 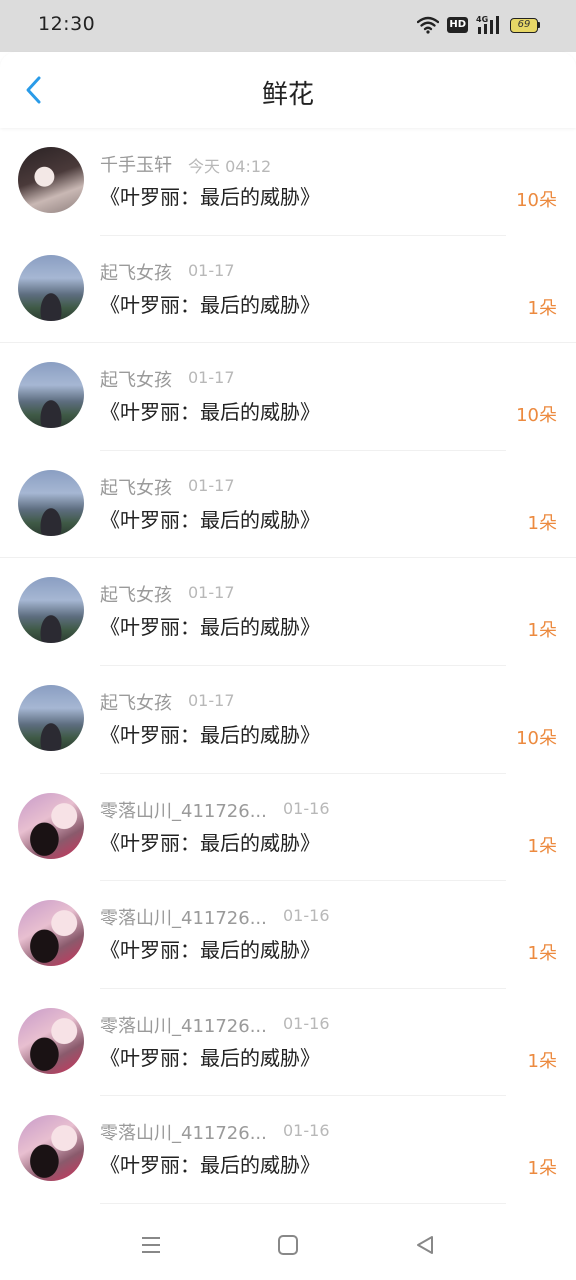 I want to click on battery-level: 69, so click(x=524, y=25).